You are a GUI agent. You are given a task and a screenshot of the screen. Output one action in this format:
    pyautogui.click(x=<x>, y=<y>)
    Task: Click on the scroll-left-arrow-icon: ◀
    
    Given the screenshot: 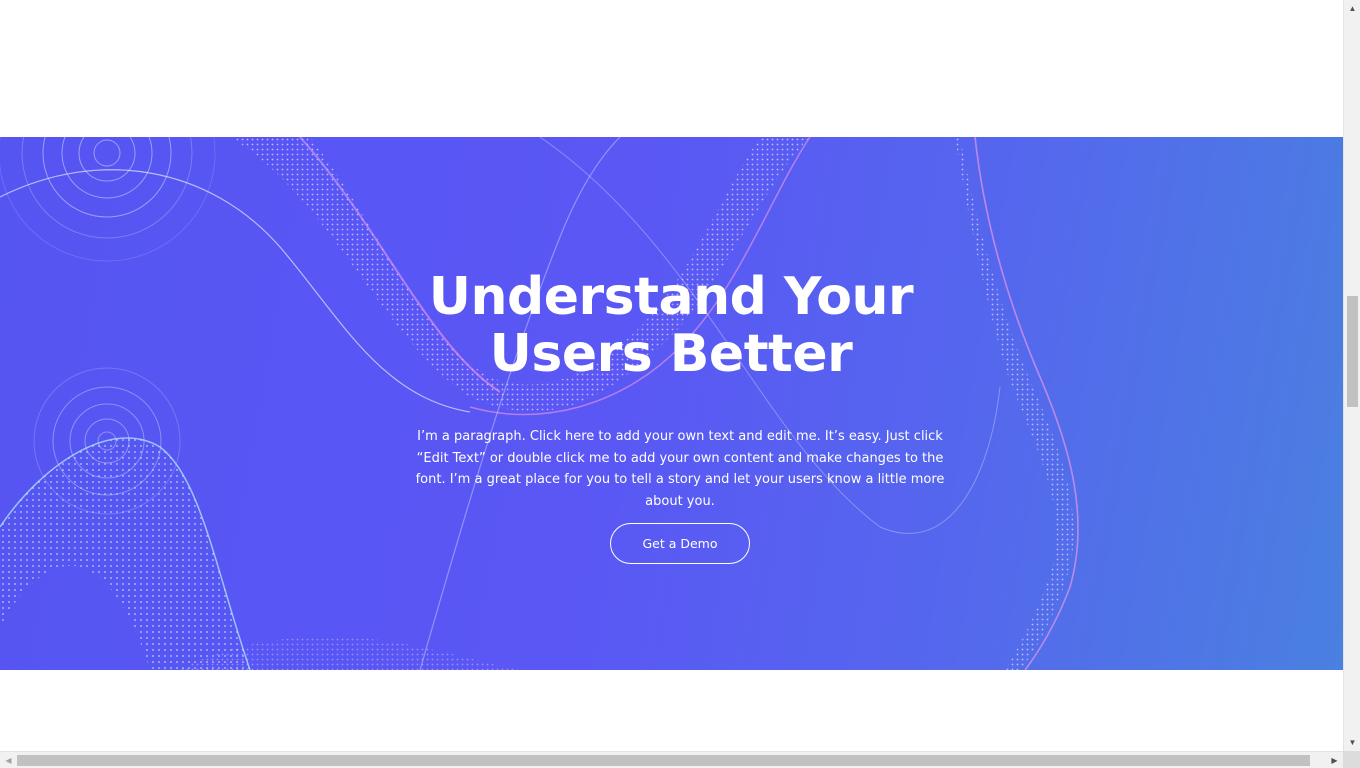 What is the action you would take?
    pyautogui.click(x=8, y=760)
    